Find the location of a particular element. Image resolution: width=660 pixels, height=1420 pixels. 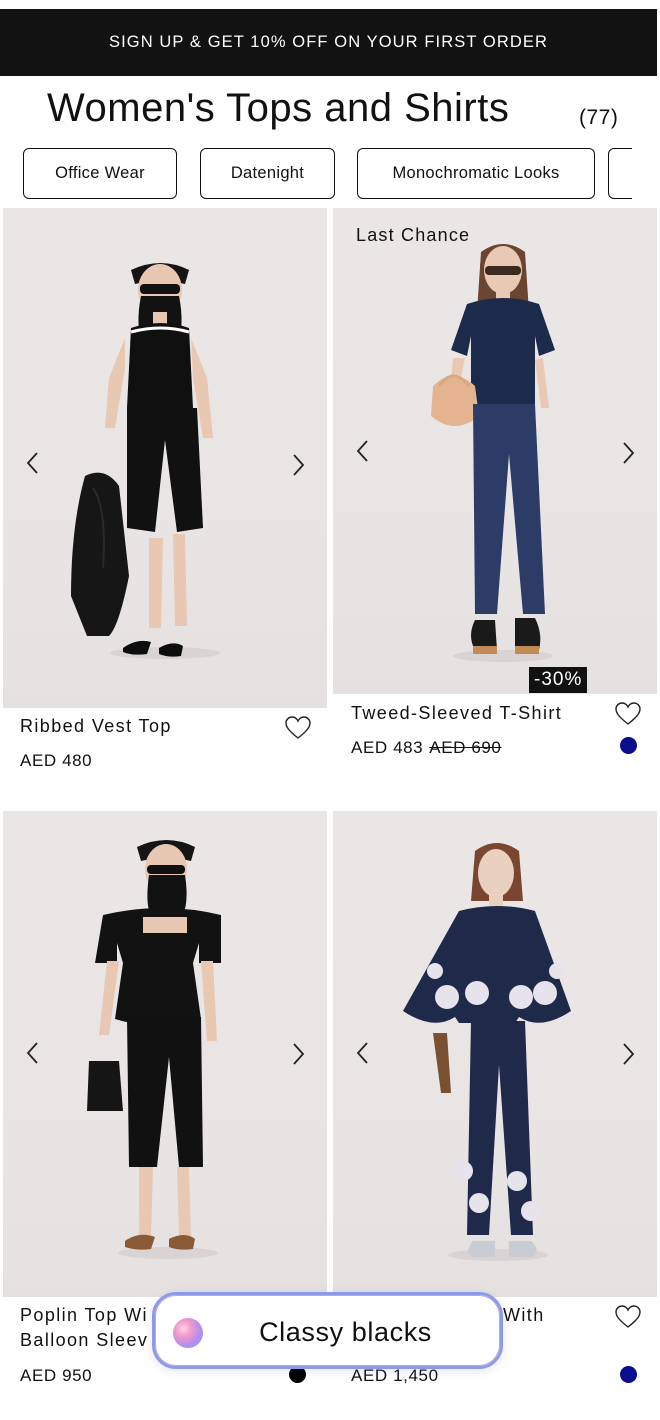

filter-chip-office-wear: Office Wear is located at coordinates (100, 173).